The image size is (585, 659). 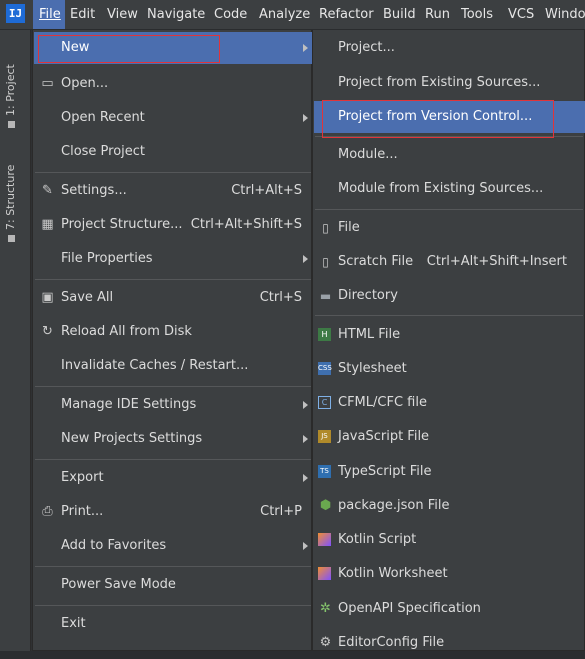 I want to click on new-item-file-label: File, so click(x=349, y=227).